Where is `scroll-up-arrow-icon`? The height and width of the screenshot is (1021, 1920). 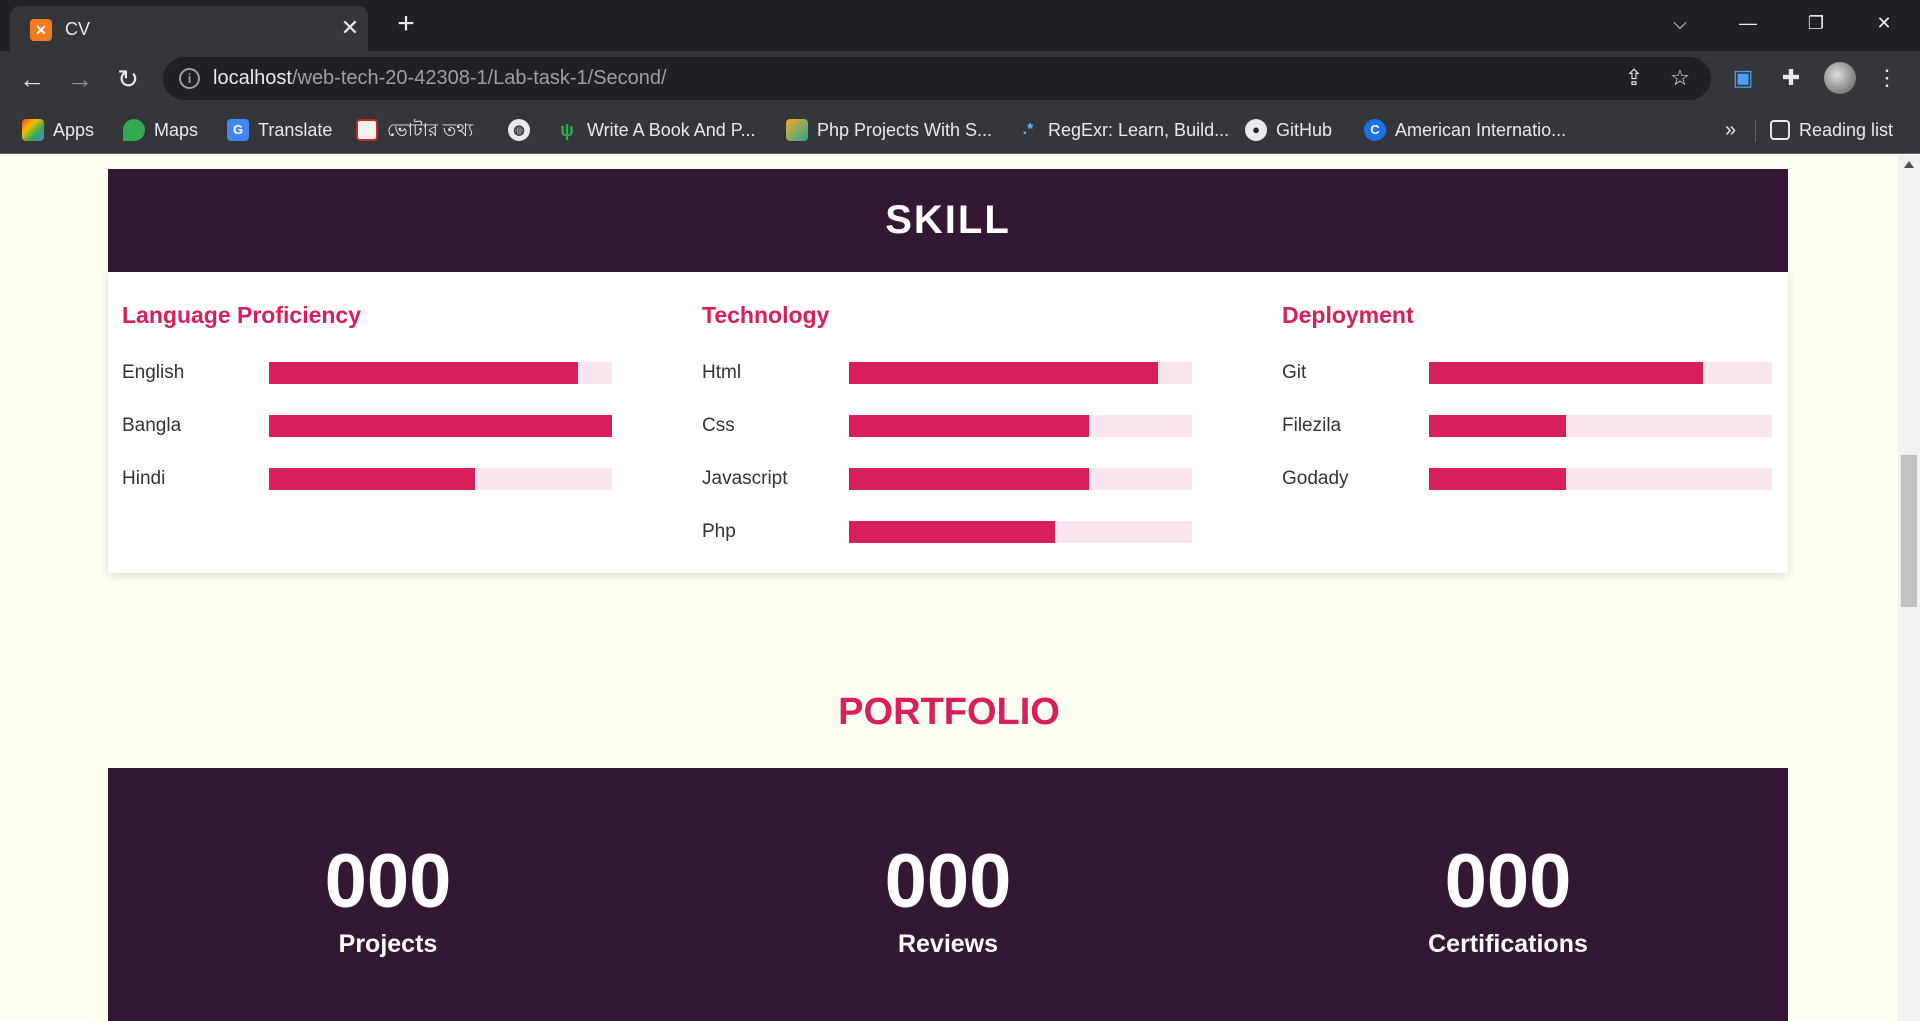
scroll-up-arrow-icon is located at coordinates (1909, 164).